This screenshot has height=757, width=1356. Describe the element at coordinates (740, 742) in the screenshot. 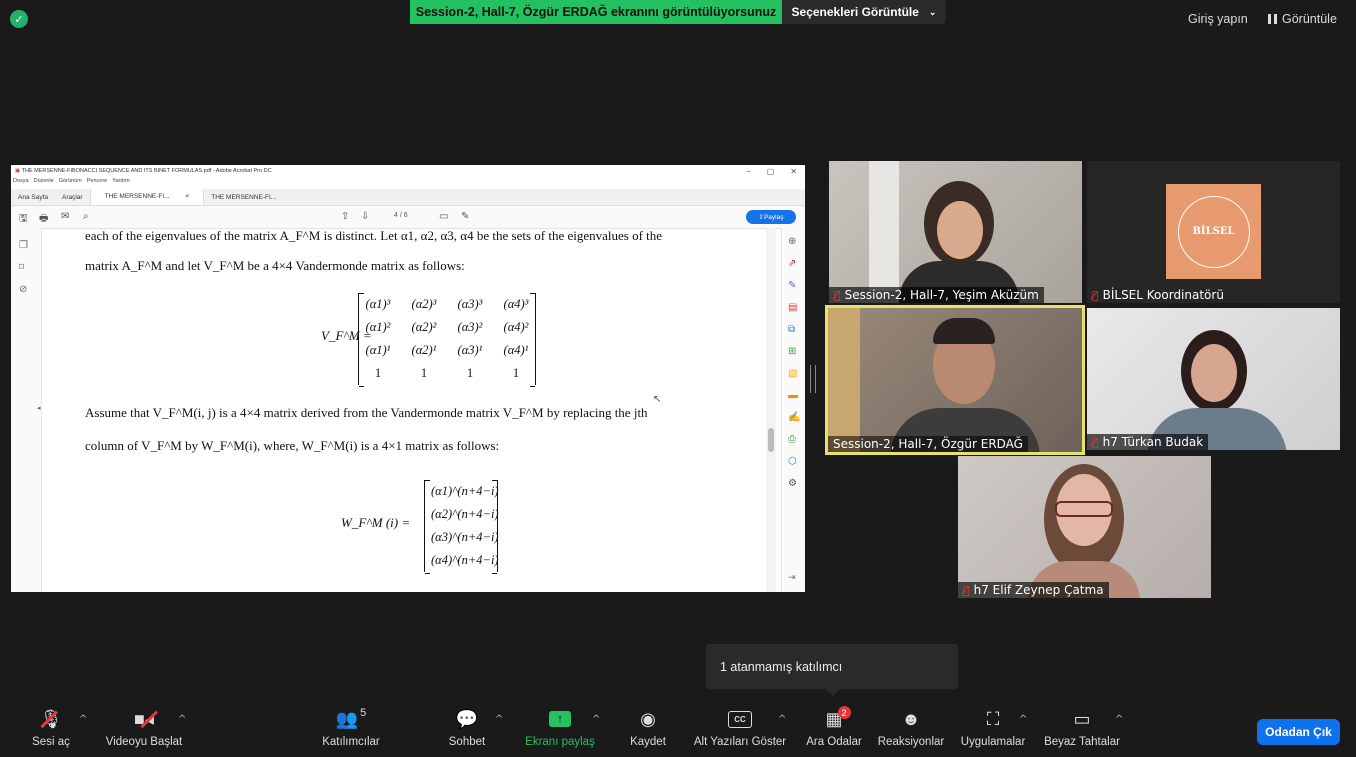

I see `captions-label: Alt Yazıları Göster` at that location.